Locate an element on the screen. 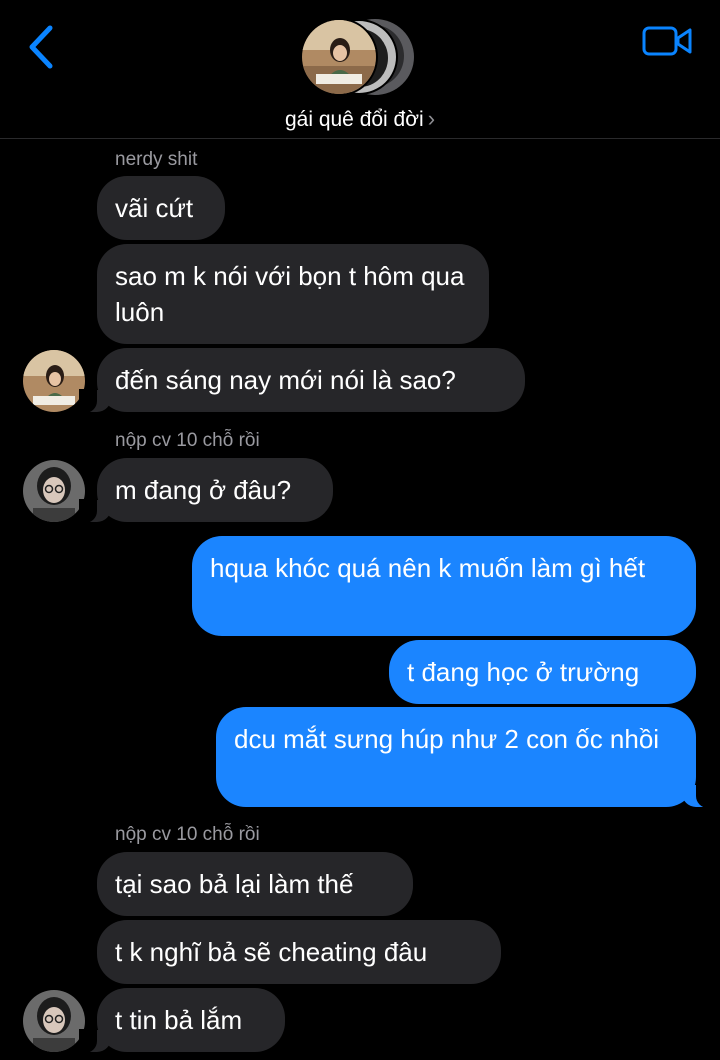 The height and width of the screenshot is (1060, 720). message-text: tại sao bả lại làm thế is located at coordinates (234, 884).